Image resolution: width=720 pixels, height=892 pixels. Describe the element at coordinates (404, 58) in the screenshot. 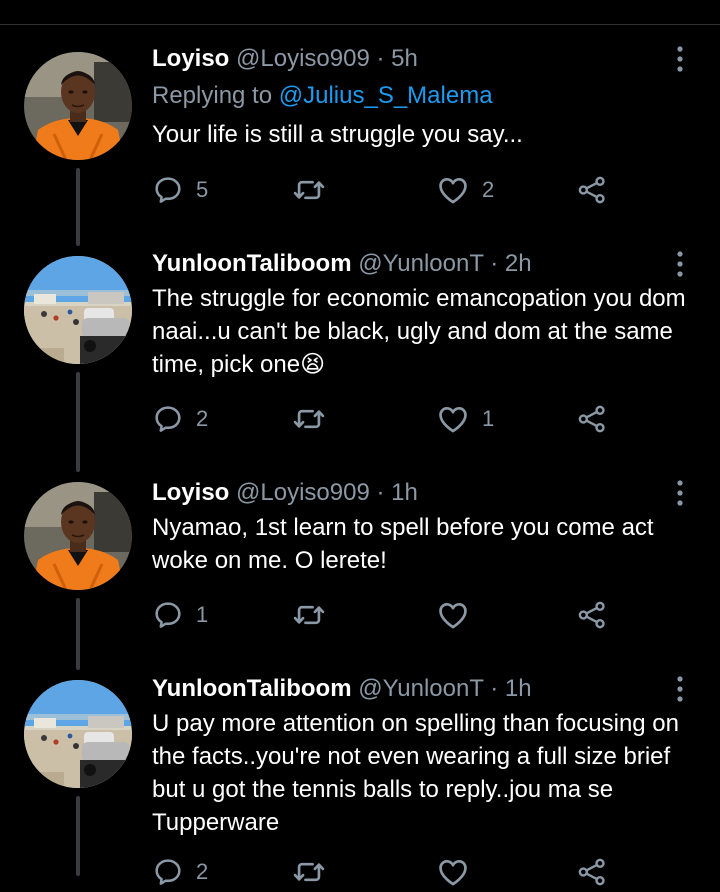

I see `timestamp: 5h` at that location.